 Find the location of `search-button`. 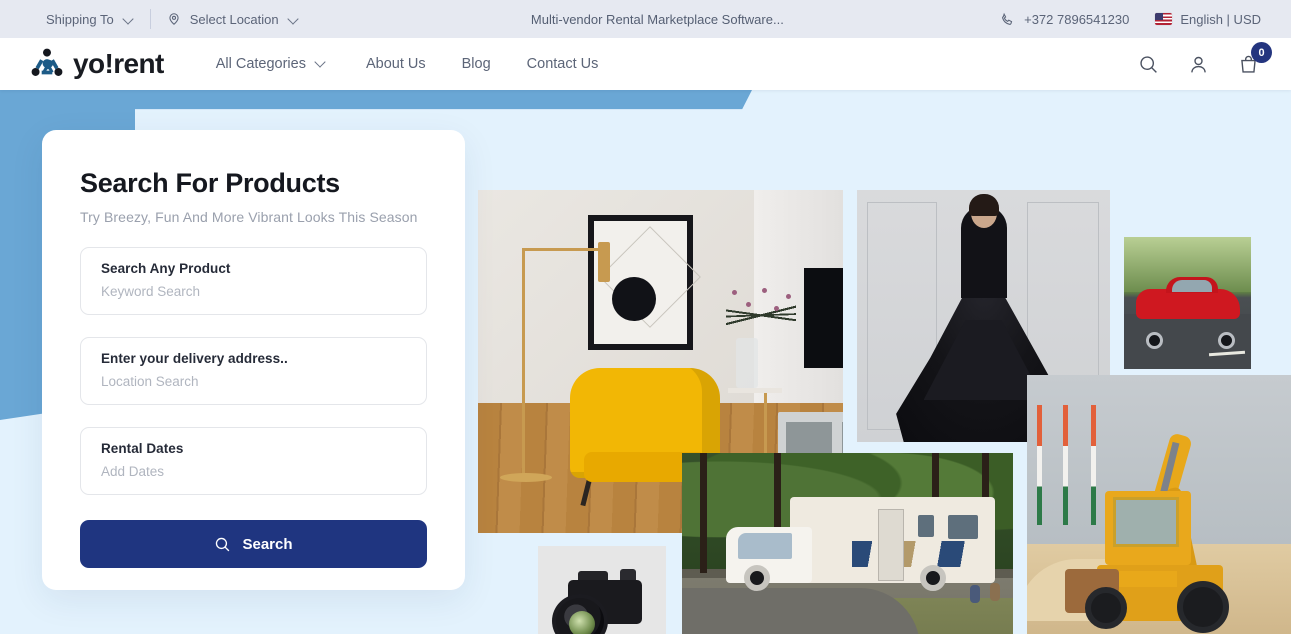

search-button is located at coordinates (1148, 64).